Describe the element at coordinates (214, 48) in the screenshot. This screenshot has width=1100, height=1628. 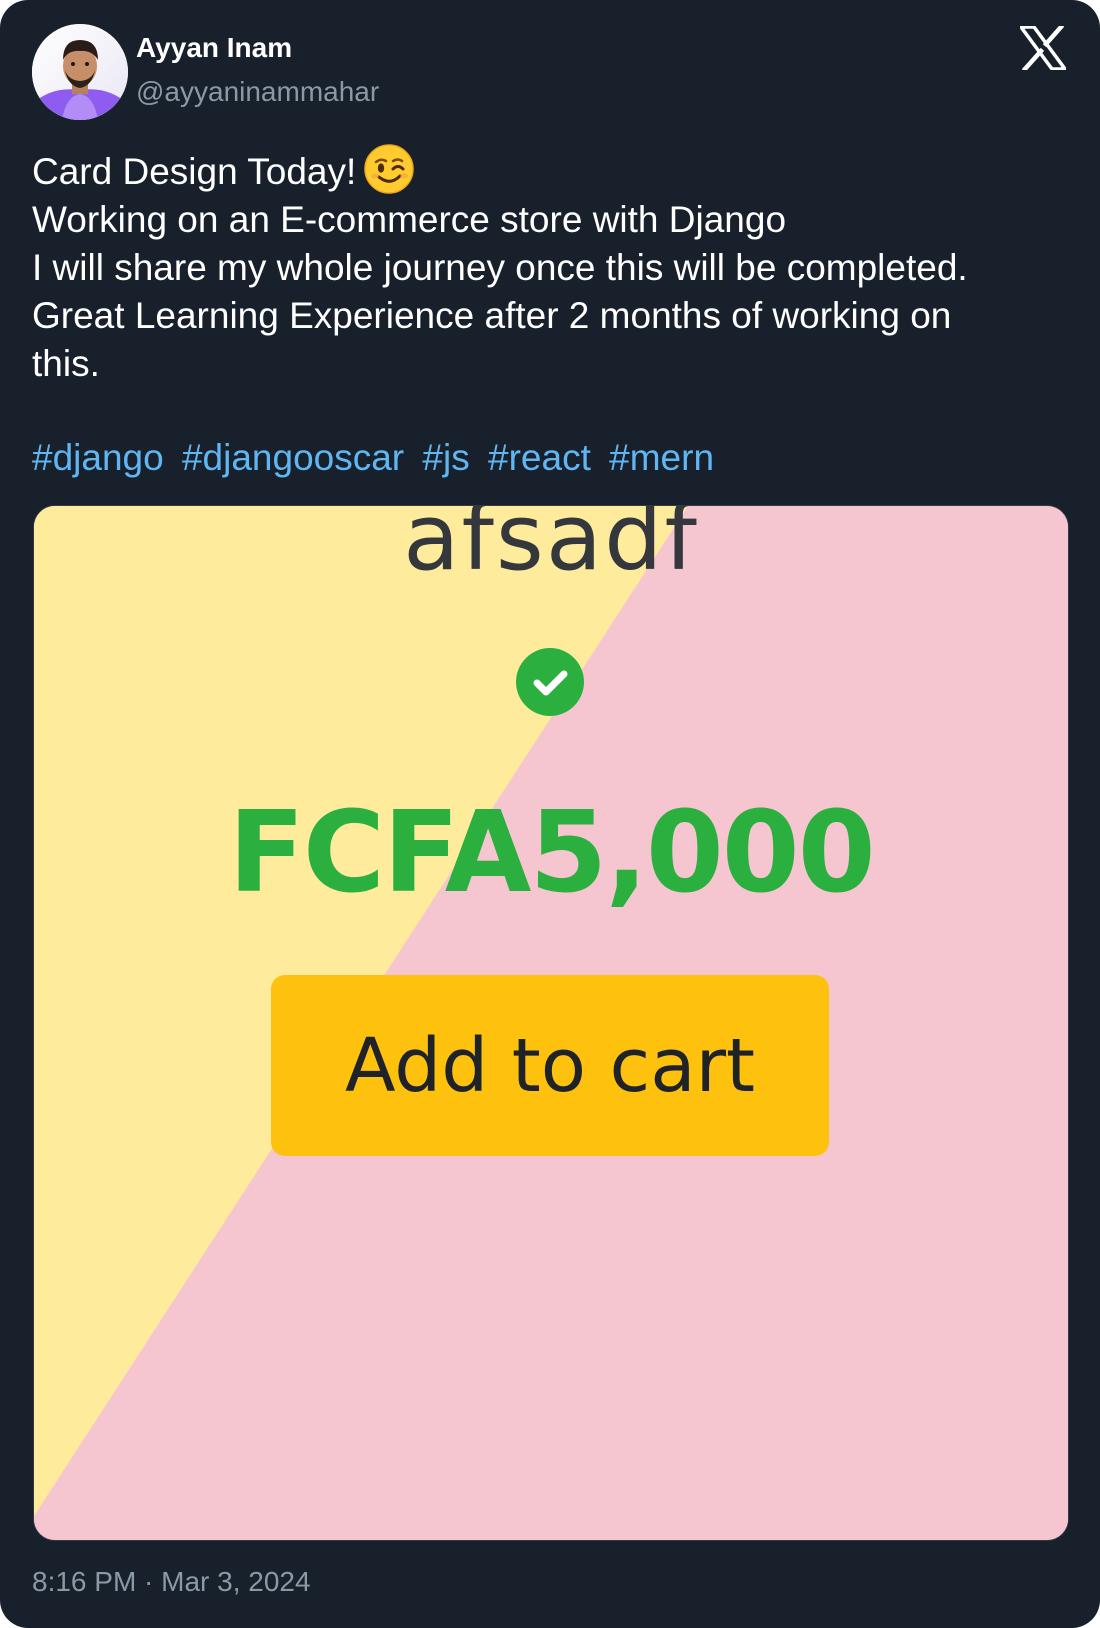
I see `author-name: Ayyan Inam` at that location.